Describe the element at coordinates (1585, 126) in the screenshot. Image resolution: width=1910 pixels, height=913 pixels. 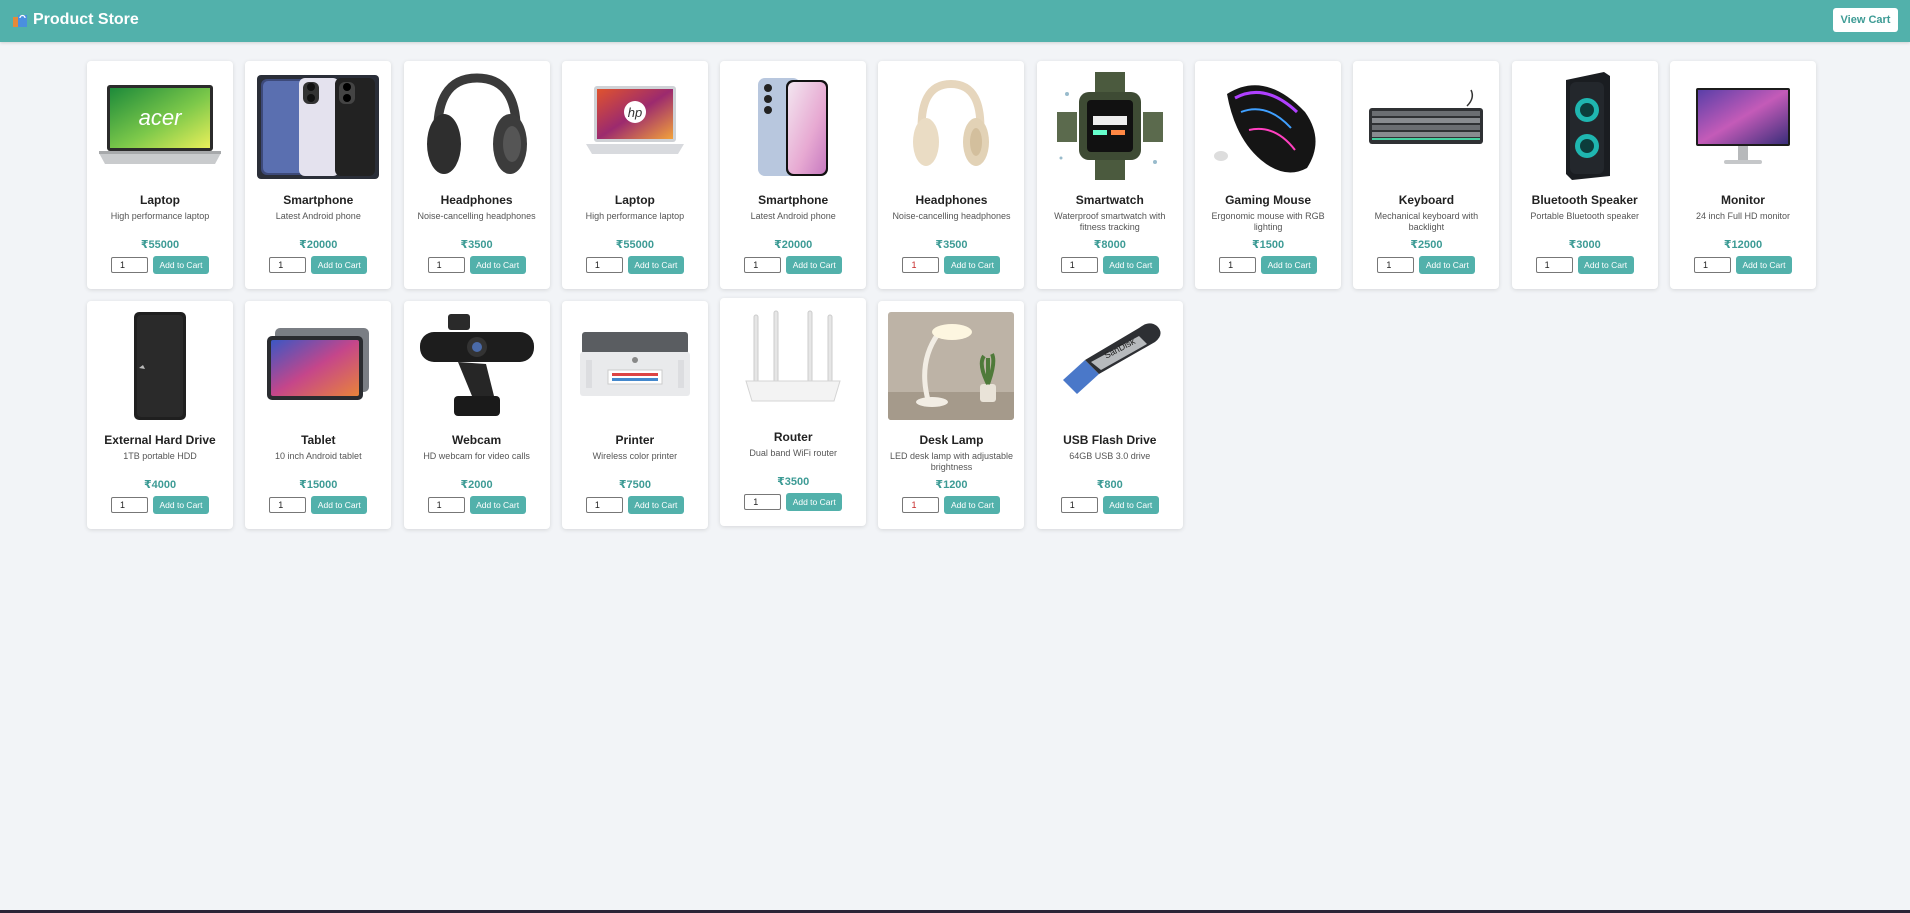
I see `speaker-image` at that location.